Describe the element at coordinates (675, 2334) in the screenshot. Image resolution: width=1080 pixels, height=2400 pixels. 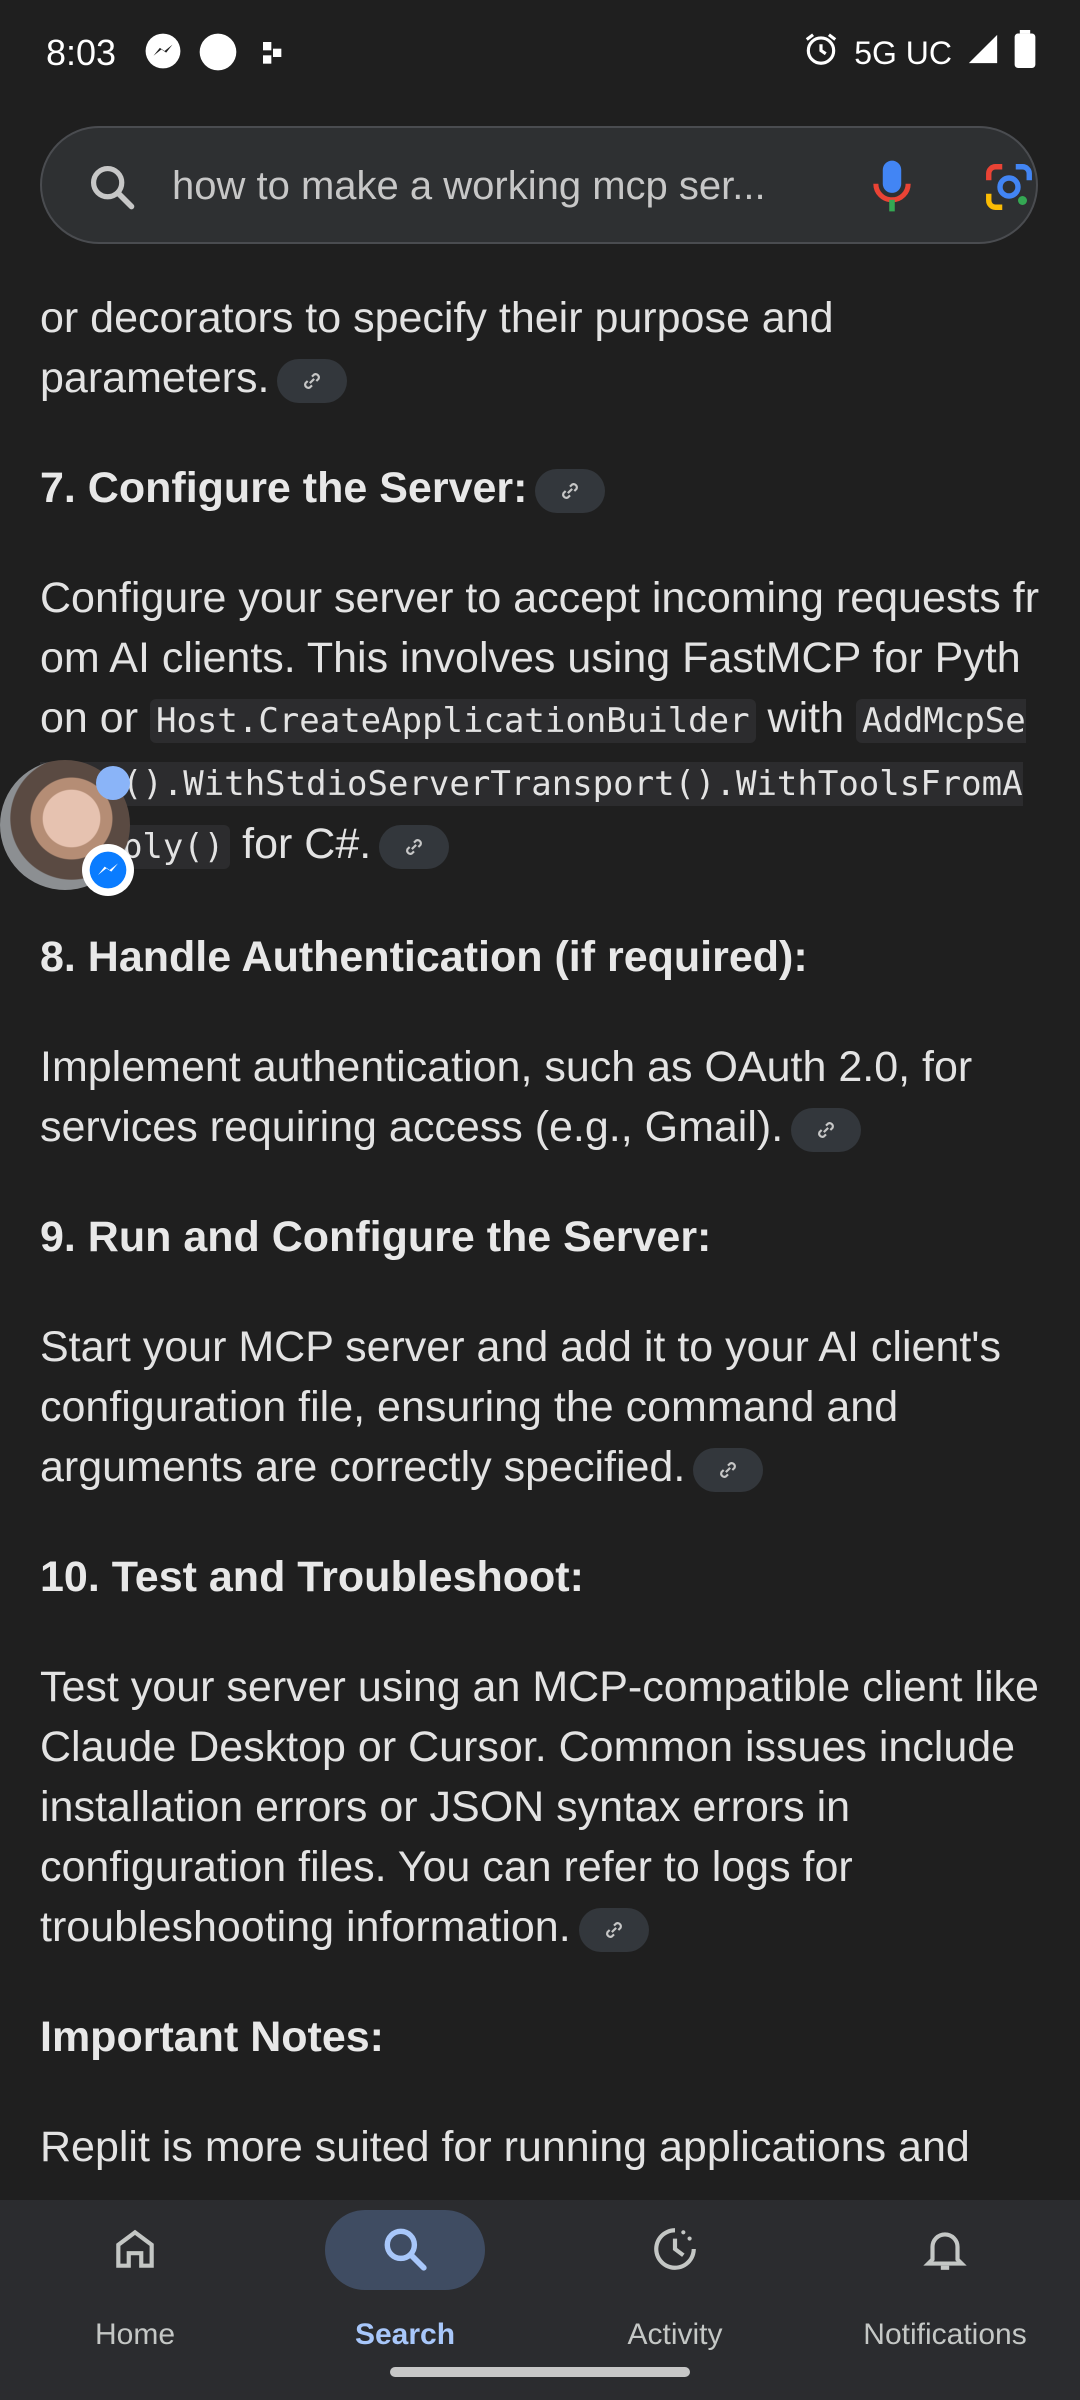
I see `nav-activity-label: Activity` at that location.